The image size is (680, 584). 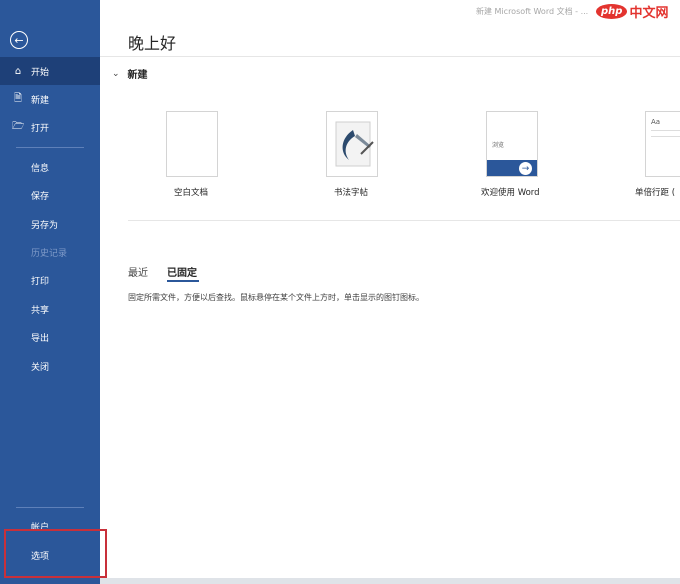 I want to click on template-calligraphy, so click(x=352, y=144).